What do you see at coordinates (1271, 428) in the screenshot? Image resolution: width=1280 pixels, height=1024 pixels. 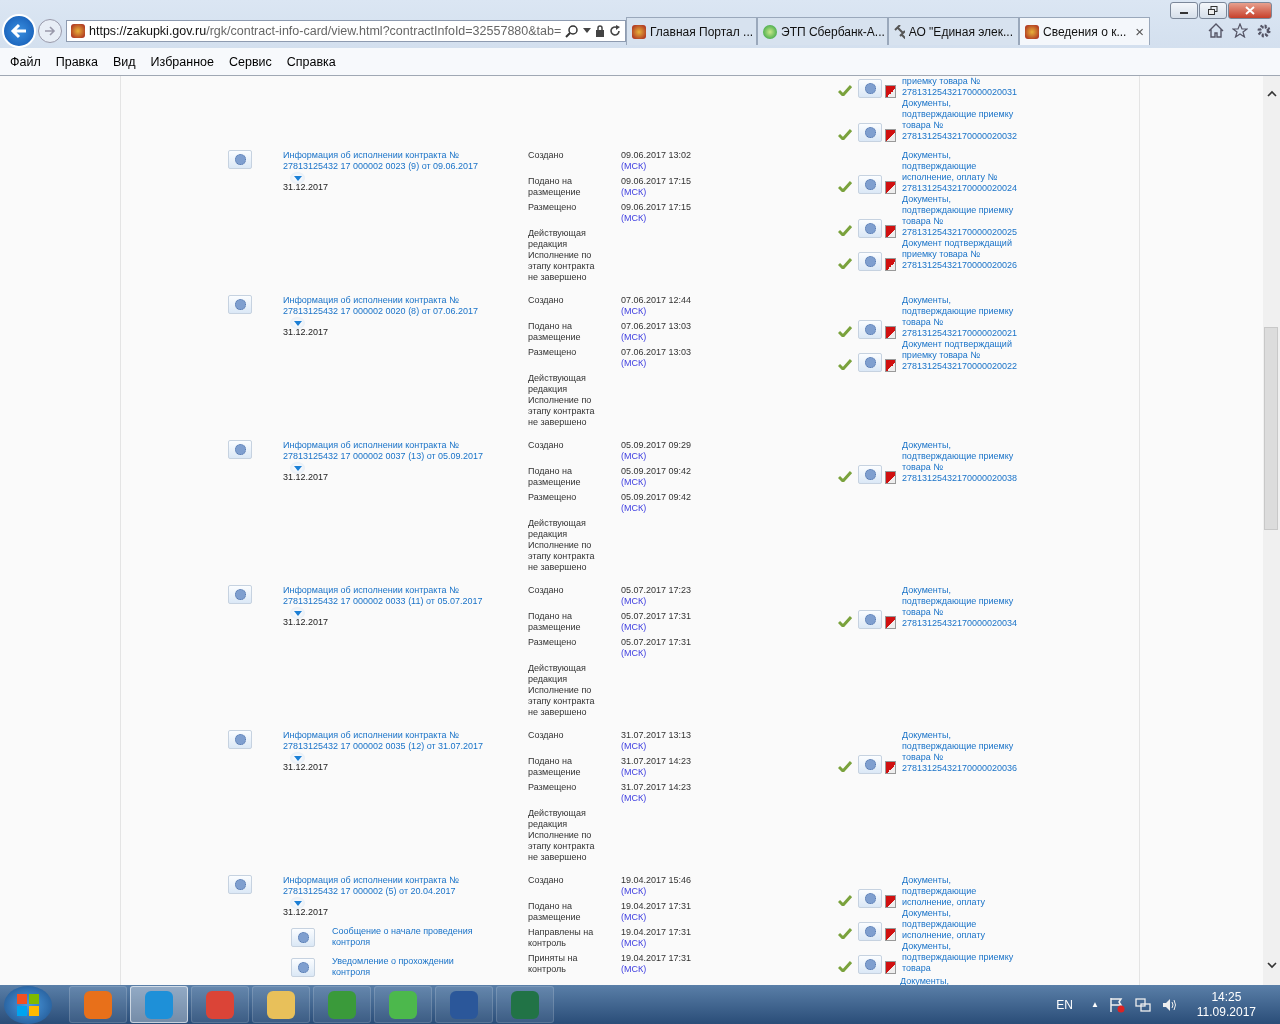 I see `scrollbar-thumb` at bounding box center [1271, 428].